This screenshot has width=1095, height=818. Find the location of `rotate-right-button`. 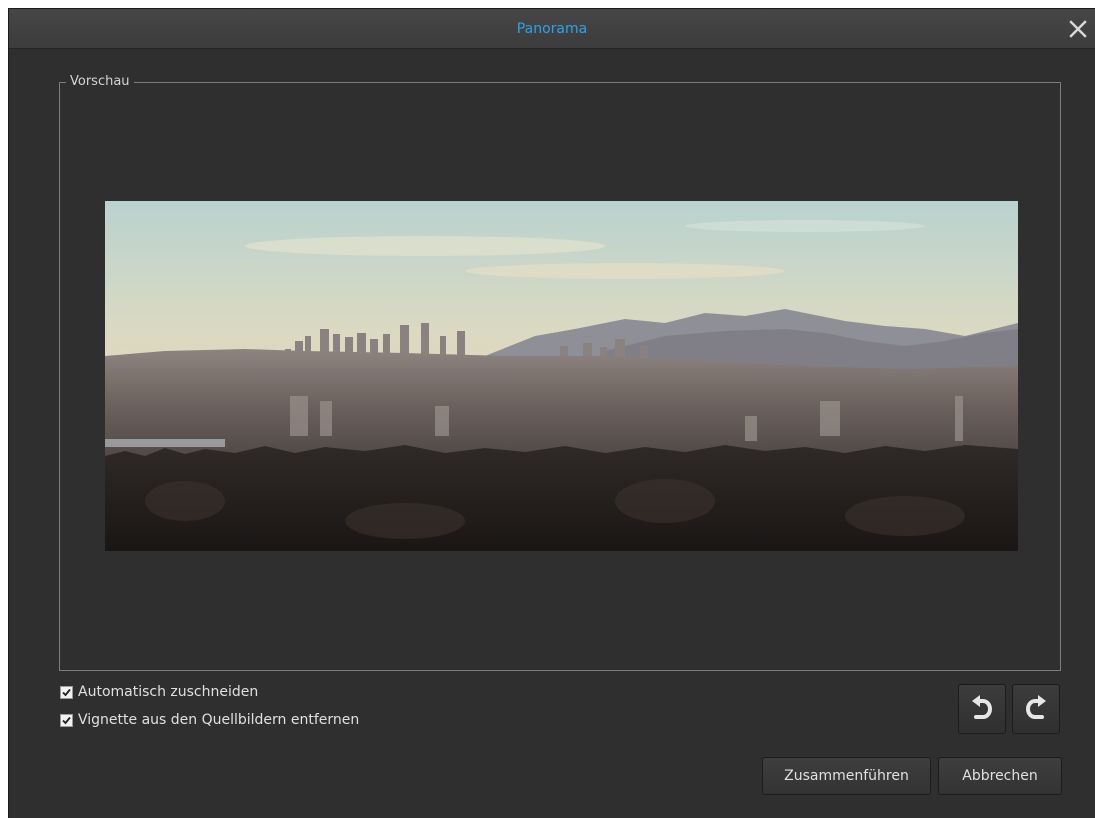

rotate-right-button is located at coordinates (1036, 709).